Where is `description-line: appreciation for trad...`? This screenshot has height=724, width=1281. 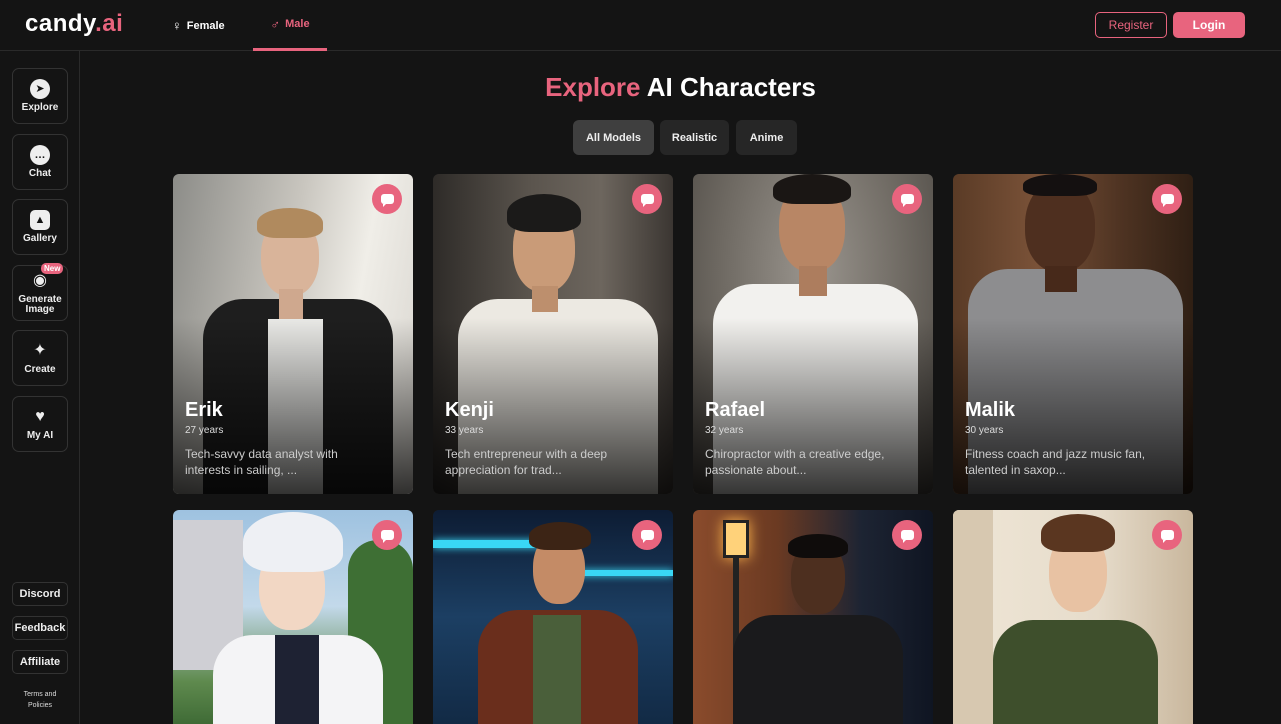
description-line: appreciation for trad... is located at coordinates (503, 470).